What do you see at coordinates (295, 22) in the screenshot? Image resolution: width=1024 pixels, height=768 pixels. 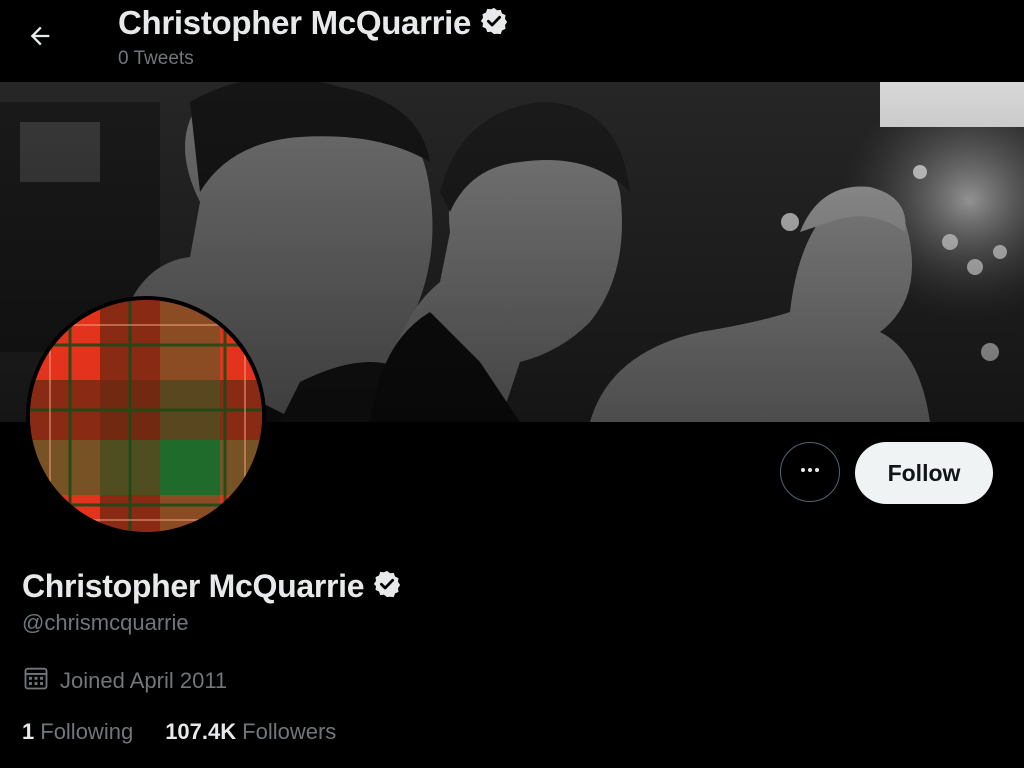 I see `header-title: Christopher McQuarrie` at bounding box center [295, 22].